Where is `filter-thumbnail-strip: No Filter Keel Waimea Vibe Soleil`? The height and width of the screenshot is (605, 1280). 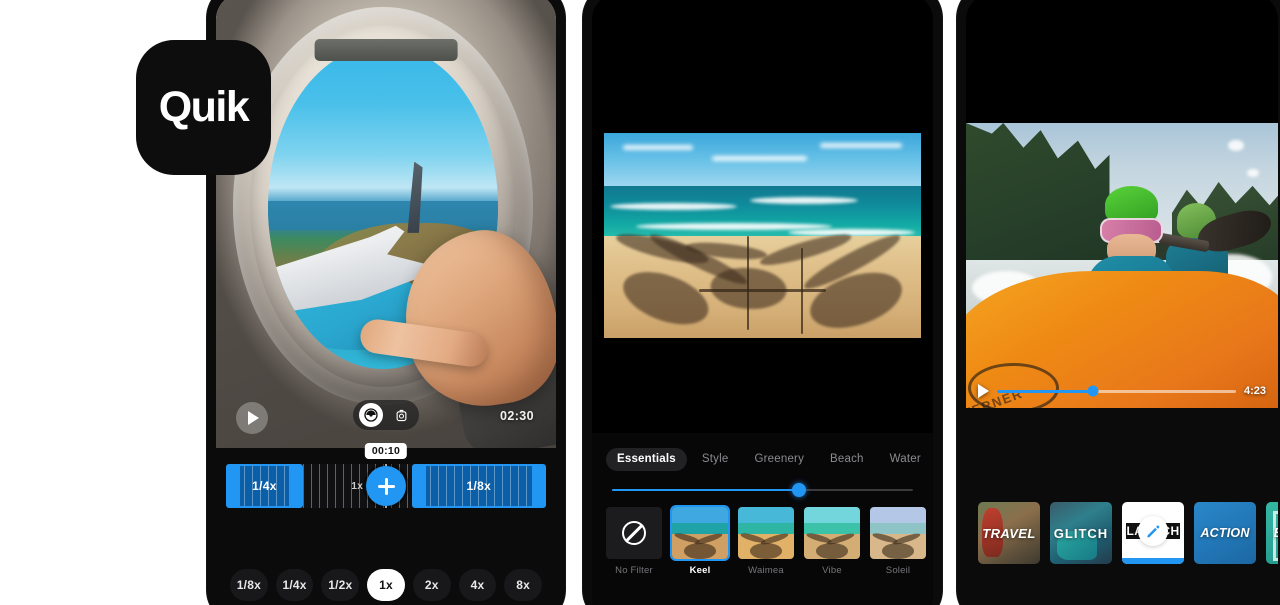 filter-thumbnail-strip: No Filter Keel Waimea Vibe Soleil is located at coordinates (769, 541).